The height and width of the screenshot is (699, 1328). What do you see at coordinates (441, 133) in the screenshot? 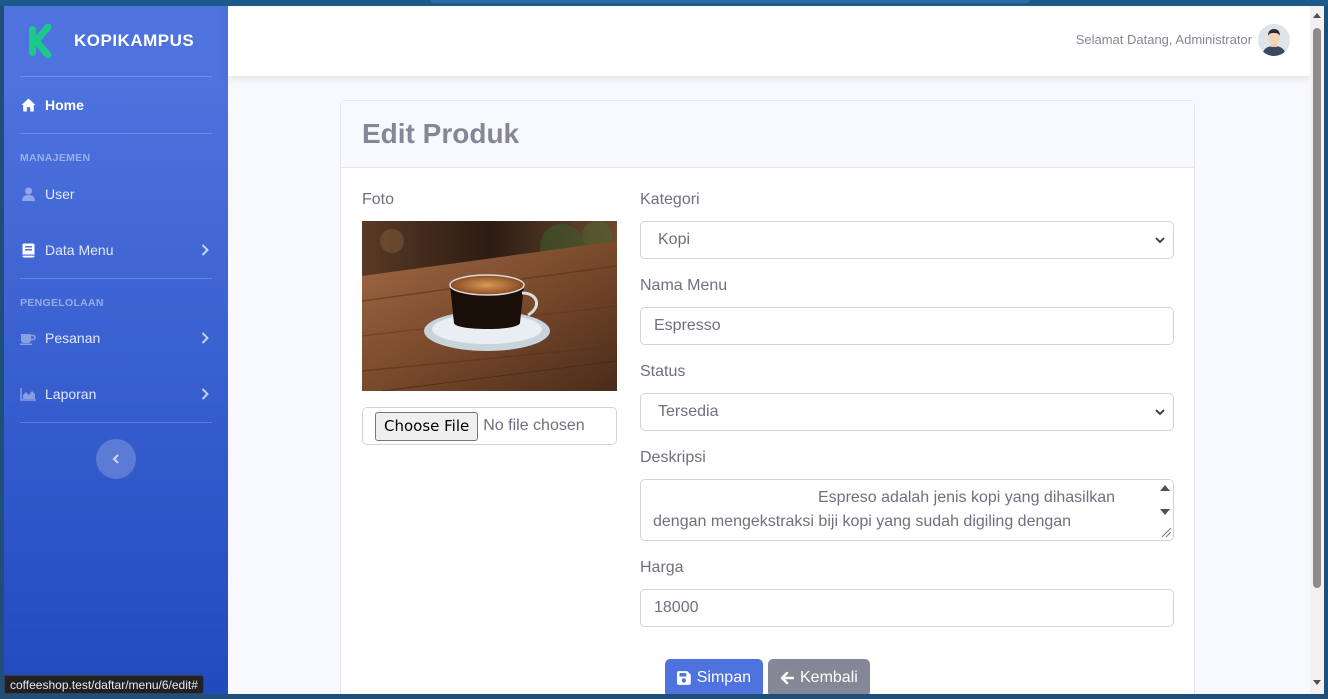
I see `page-title: Edit Produk` at bounding box center [441, 133].